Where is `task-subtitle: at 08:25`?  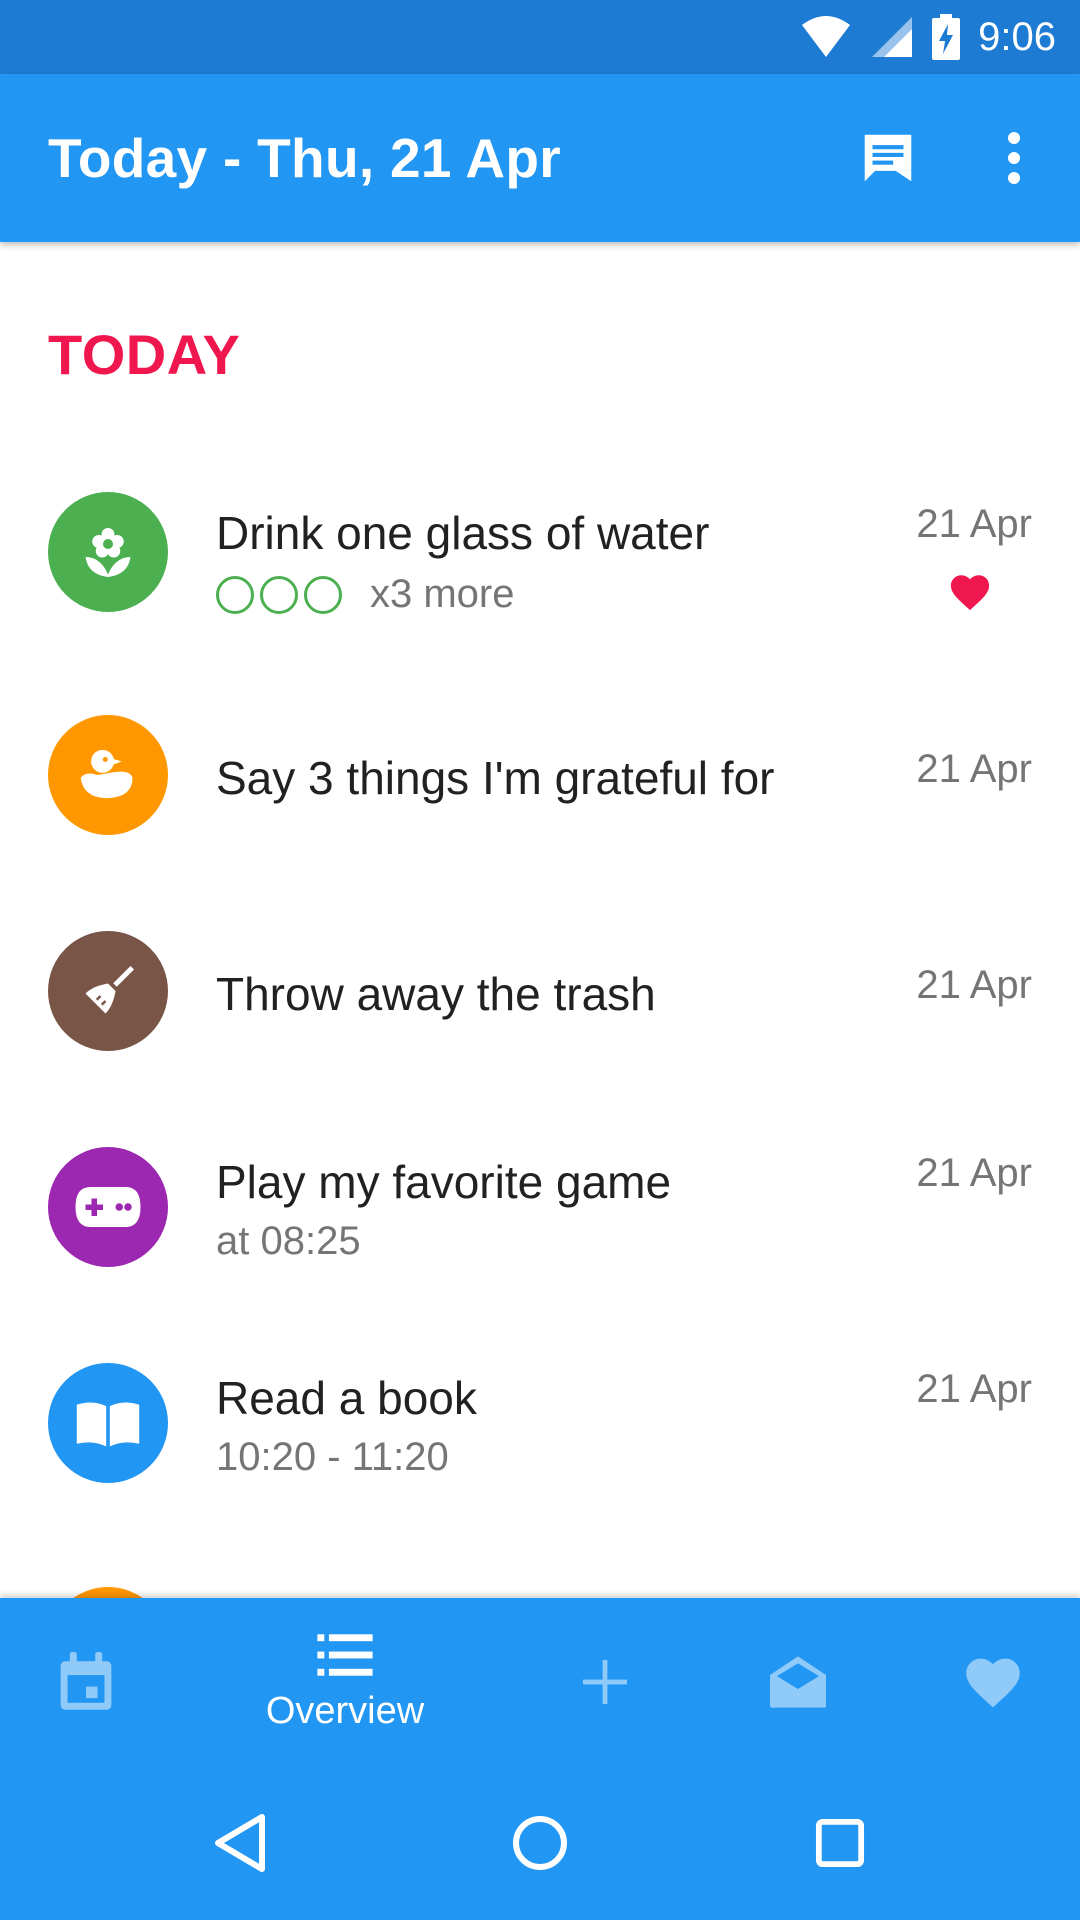
task-subtitle: at 08:25 is located at coordinates (288, 1241).